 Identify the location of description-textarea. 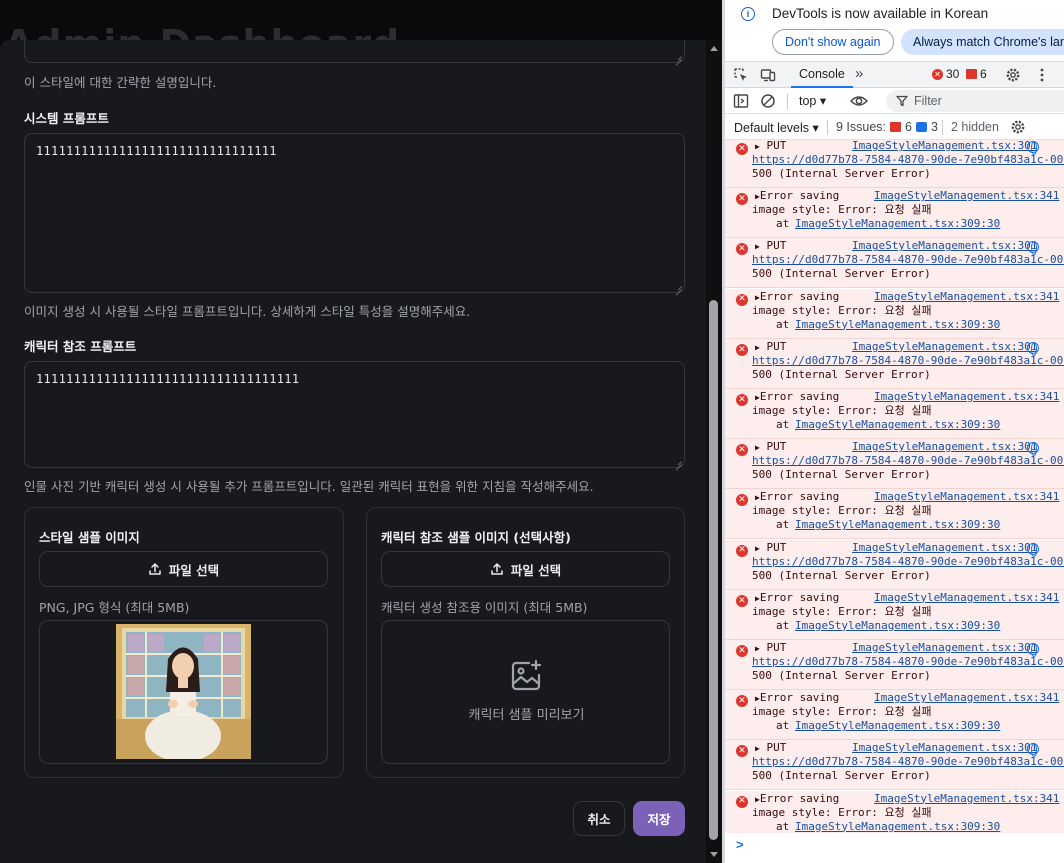
(354, 51).